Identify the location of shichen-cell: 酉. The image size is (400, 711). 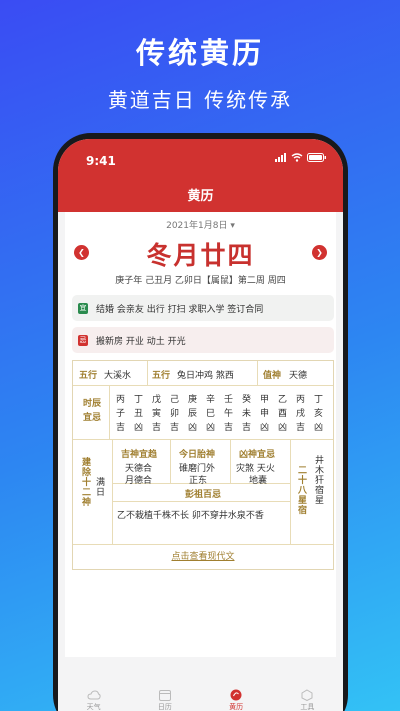
(283, 414).